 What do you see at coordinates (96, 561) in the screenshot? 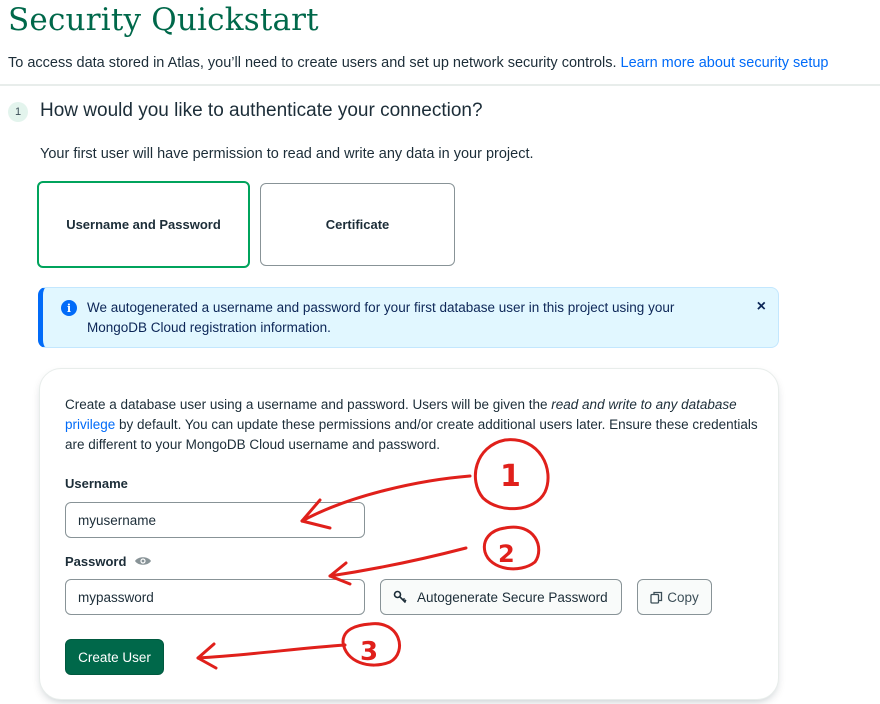
I see `password-label: Password` at bounding box center [96, 561].